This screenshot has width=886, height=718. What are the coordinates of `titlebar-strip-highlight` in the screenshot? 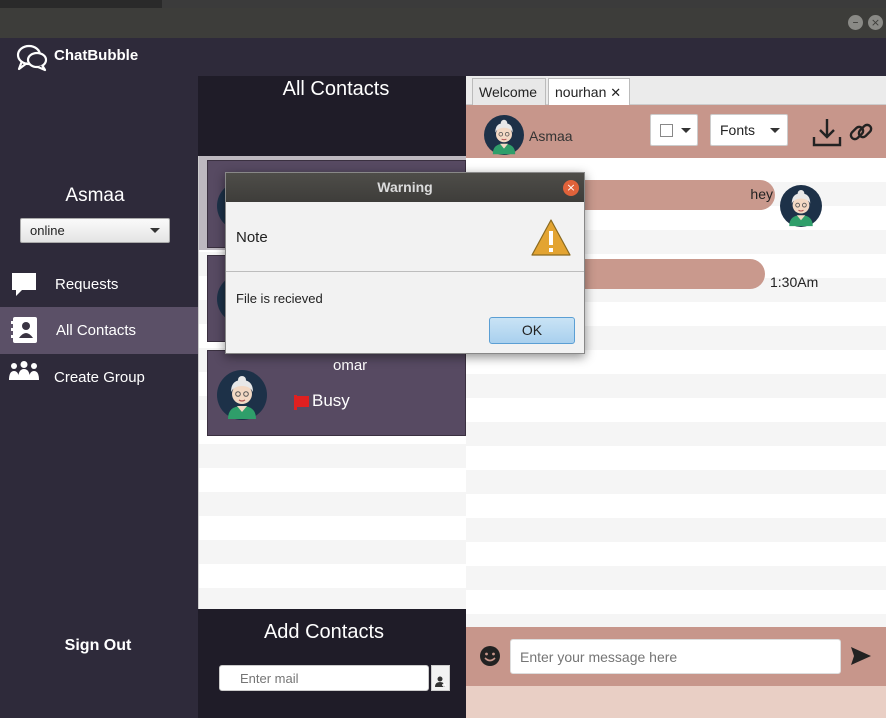 It's located at (524, 4).